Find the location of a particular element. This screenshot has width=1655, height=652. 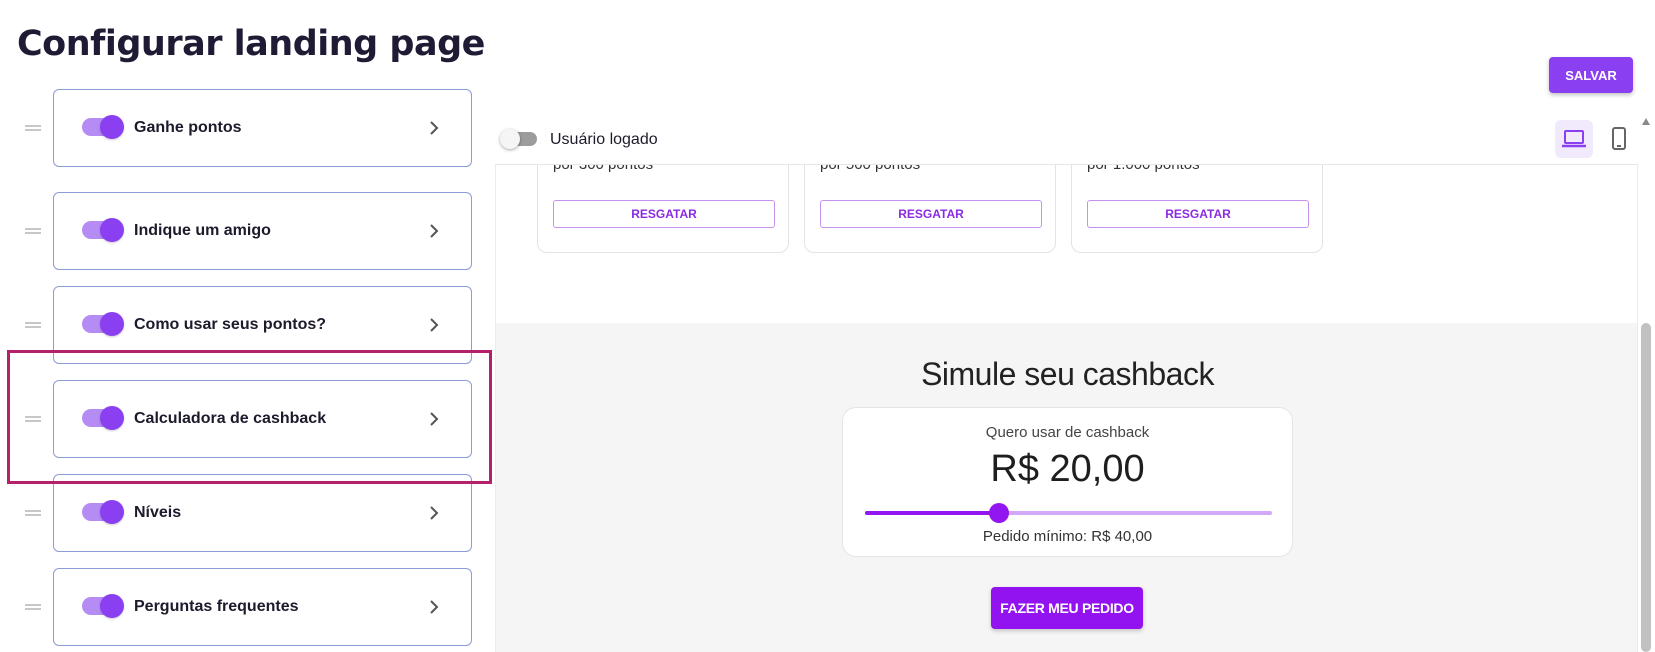

section-label: Indique um amigo is located at coordinates (202, 230).